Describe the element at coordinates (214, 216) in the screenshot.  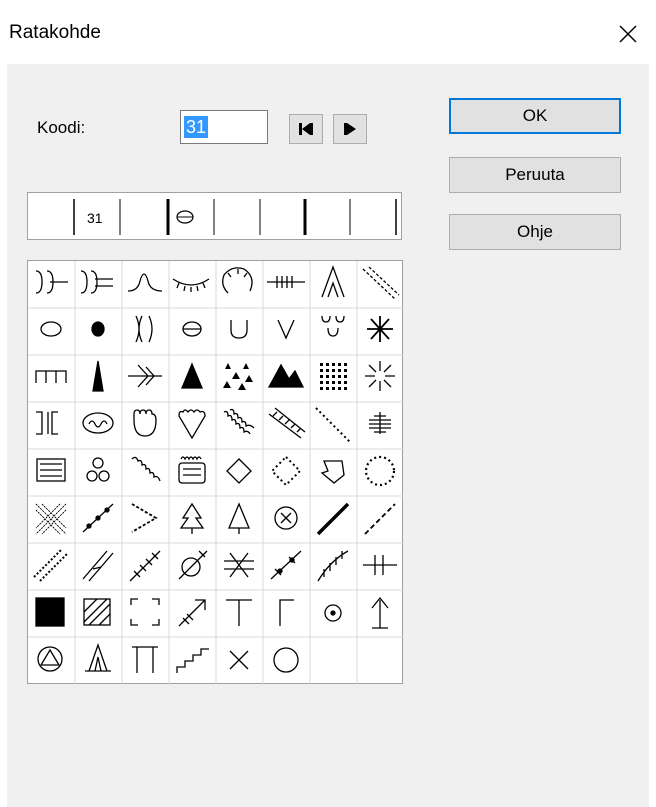
I see `symbol-preview: 31` at that location.